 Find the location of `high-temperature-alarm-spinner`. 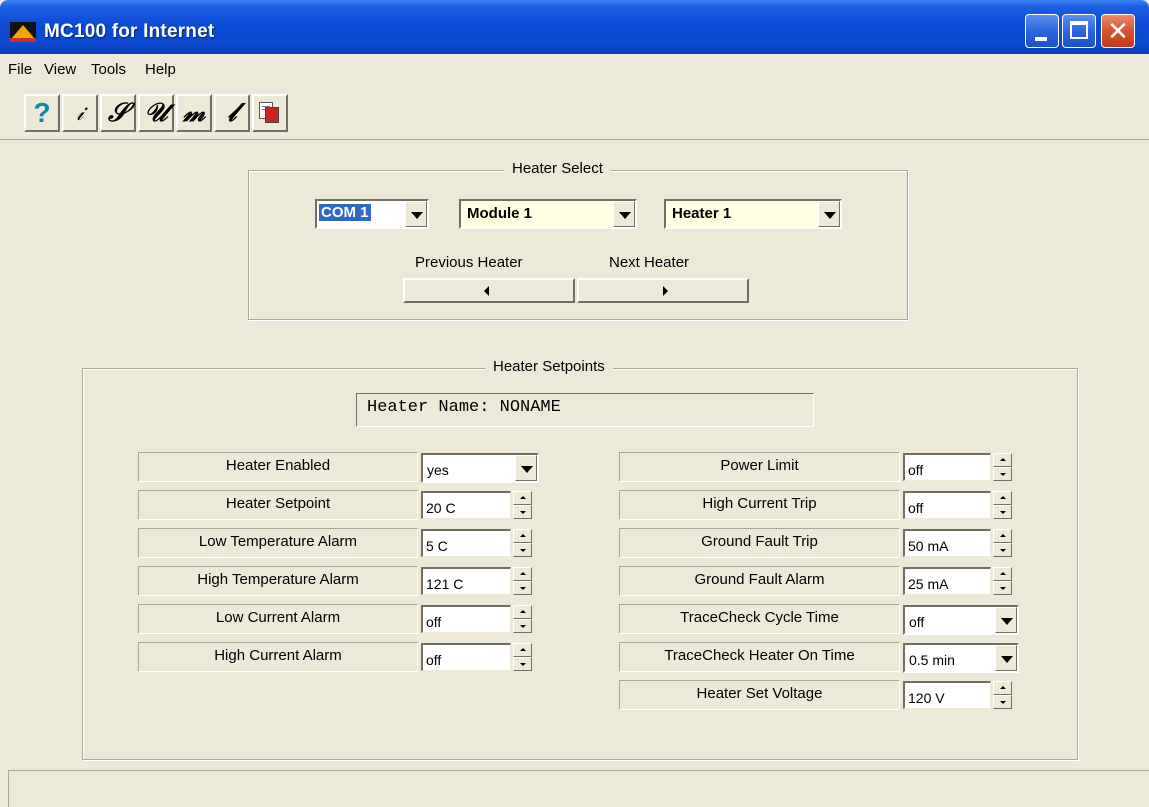

high-temperature-alarm-spinner is located at coordinates (522, 581).